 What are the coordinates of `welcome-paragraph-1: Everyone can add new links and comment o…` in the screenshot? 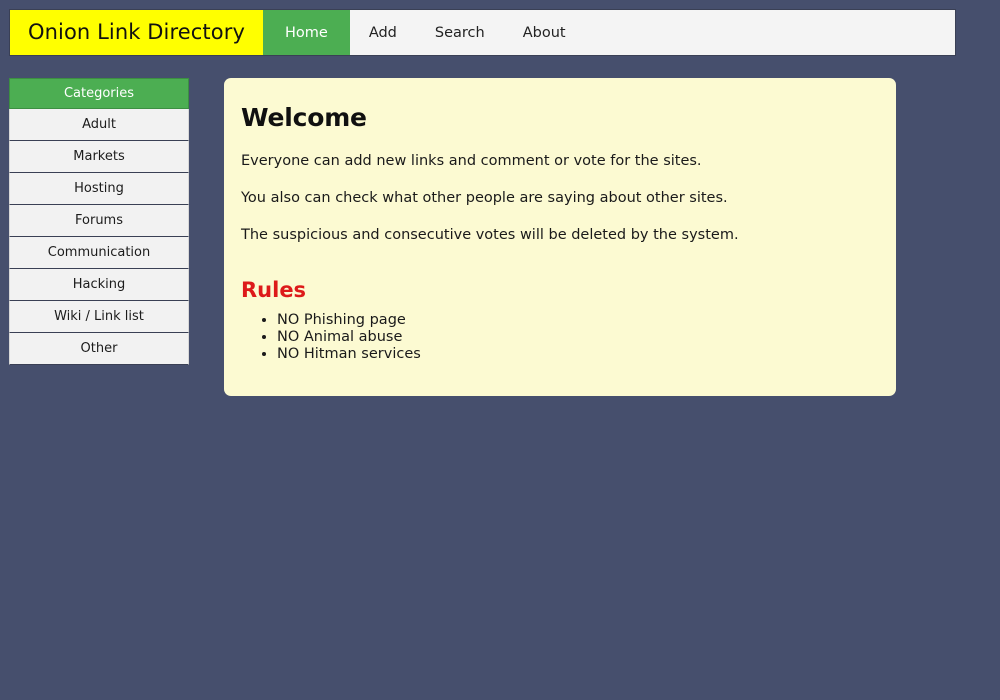 It's located at (471, 160).